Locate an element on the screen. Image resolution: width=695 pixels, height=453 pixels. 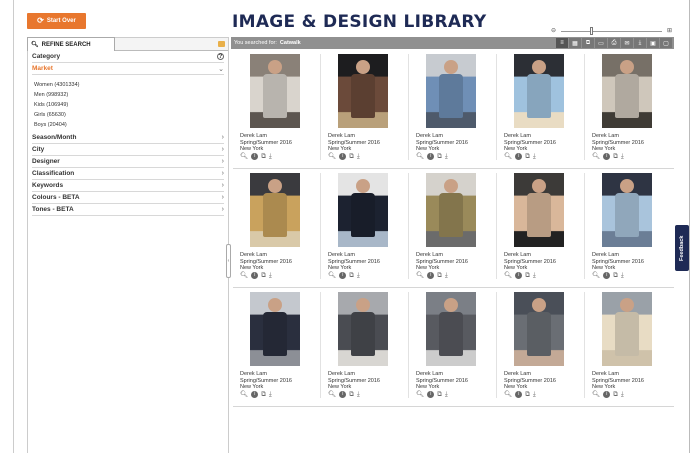
filter-section-keywords: Keywords › is located at coordinates (128, 186).